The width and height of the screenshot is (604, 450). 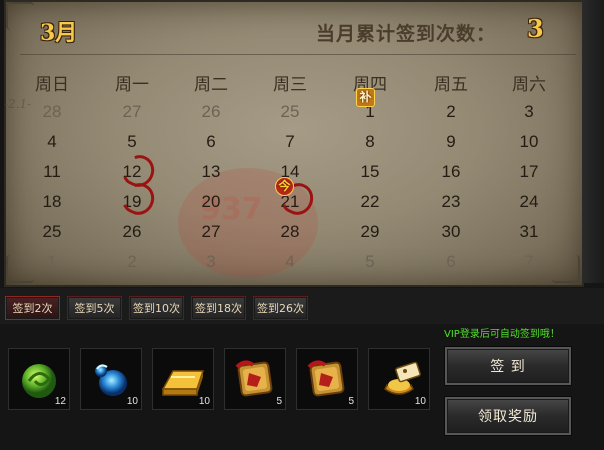 What do you see at coordinates (566, 269) in the screenshot?
I see `corner-ornament` at bounding box center [566, 269].